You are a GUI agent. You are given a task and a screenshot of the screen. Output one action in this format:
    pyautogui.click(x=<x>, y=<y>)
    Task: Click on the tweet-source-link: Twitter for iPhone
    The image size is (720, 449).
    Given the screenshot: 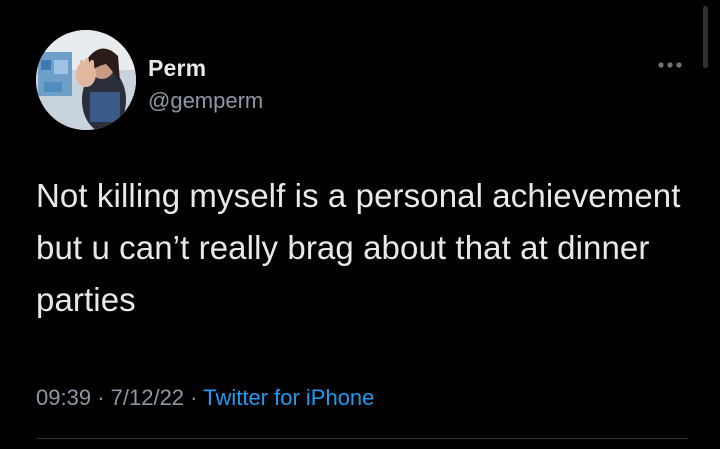 What is the action you would take?
    pyautogui.click(x=288, y=397)
    